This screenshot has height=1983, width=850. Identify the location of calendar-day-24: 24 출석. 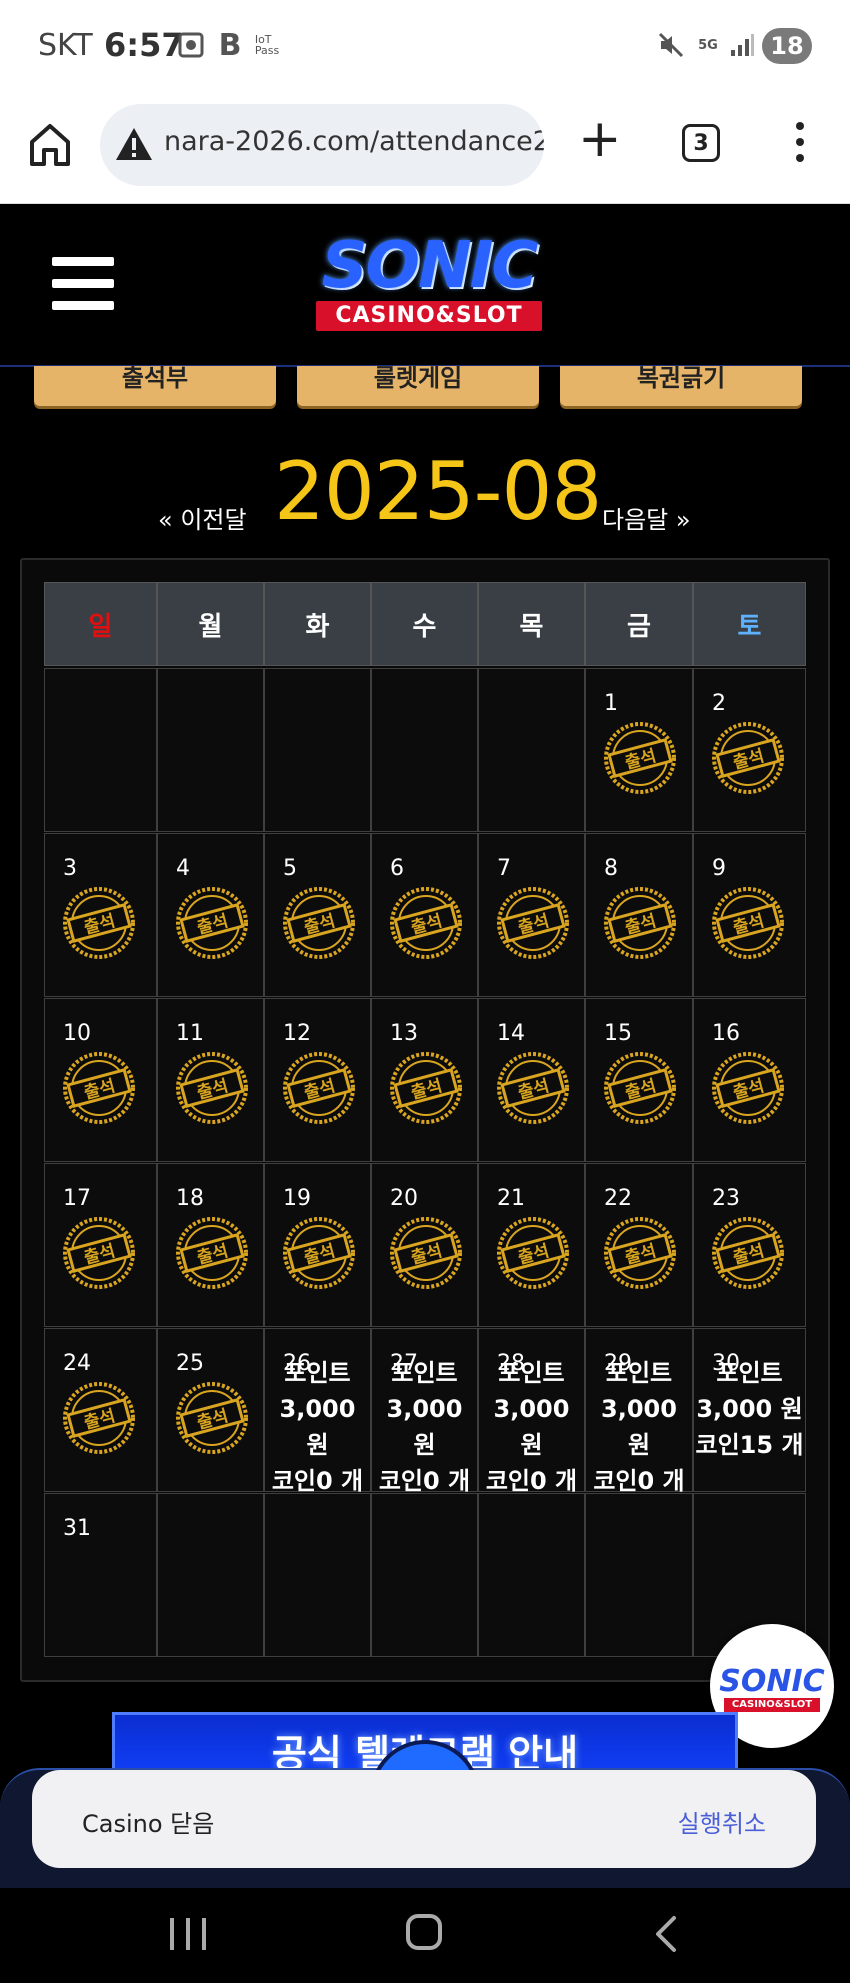
(100, 1410).